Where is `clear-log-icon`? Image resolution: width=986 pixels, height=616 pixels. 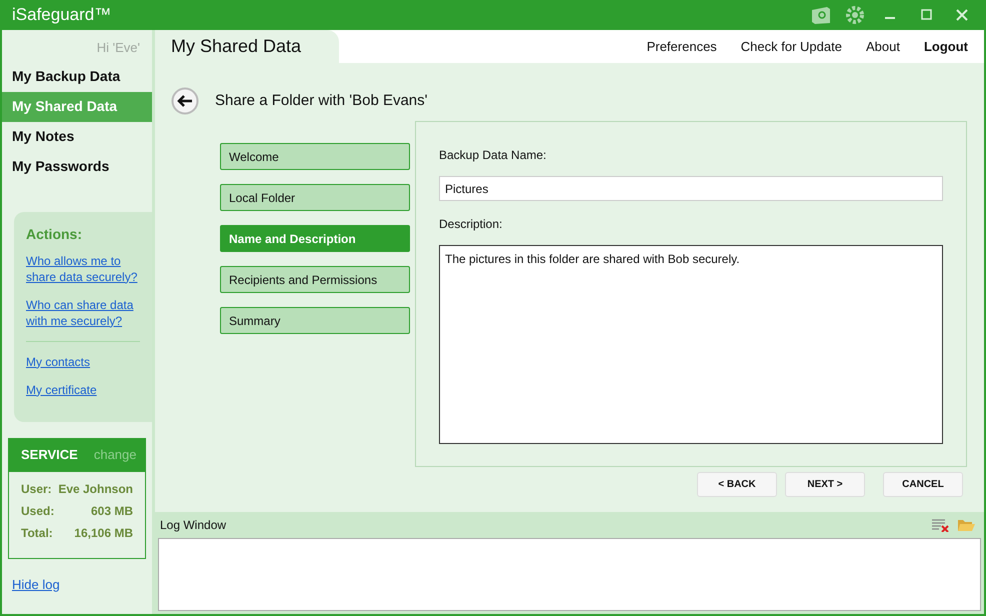
clear-log-icon is located at coordinates (940, 525).